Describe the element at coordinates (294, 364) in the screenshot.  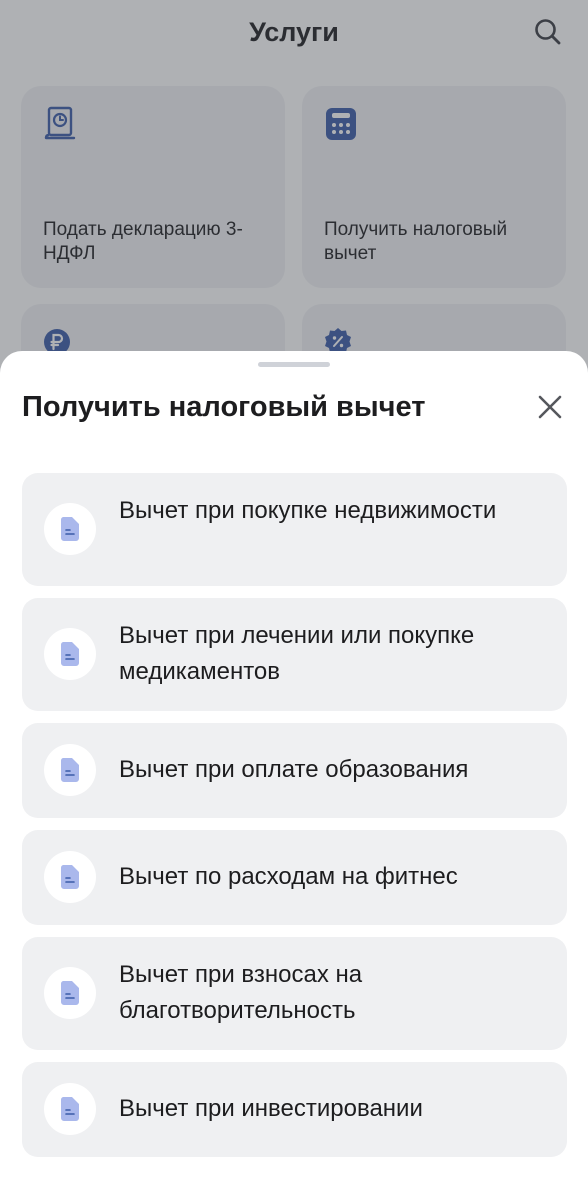
I see `sheet-grabber-handle` at that location.